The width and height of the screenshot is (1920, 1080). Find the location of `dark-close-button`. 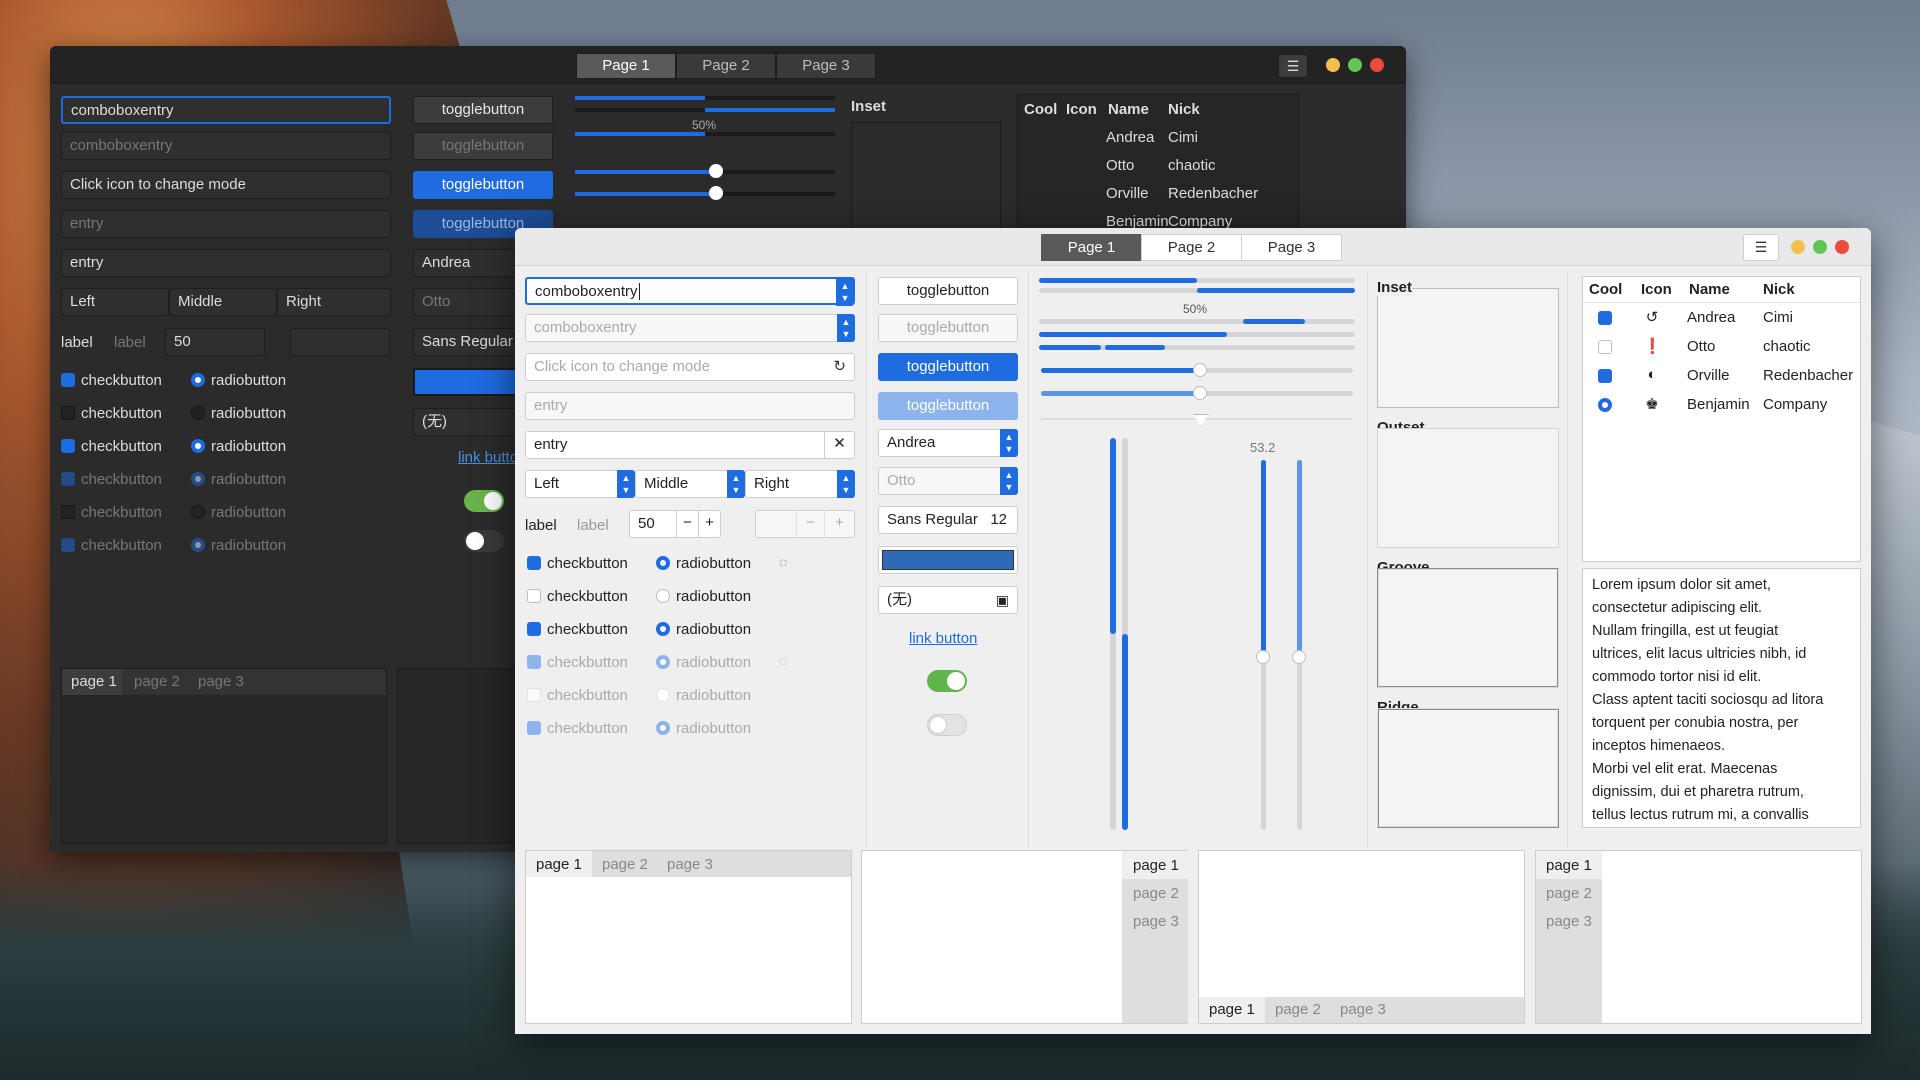

dark-close-button is located at coordinates (1377, 65).